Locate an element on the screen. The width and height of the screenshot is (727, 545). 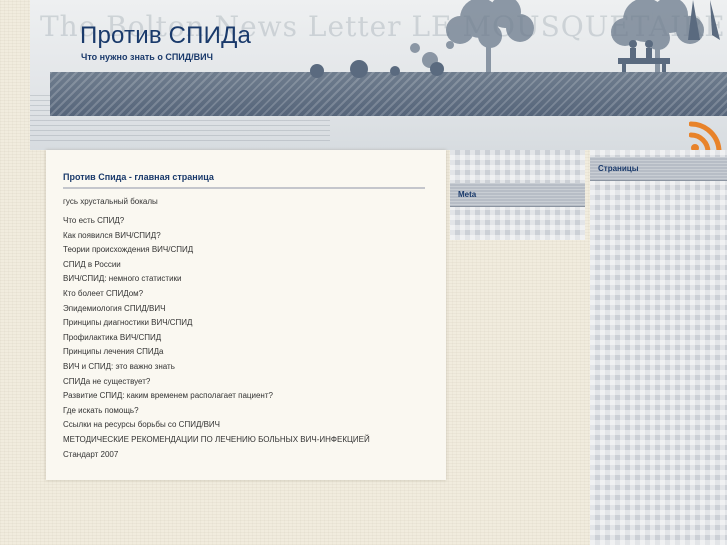
article-link: Стандарт 2007 is located at coordinates (90, 454).